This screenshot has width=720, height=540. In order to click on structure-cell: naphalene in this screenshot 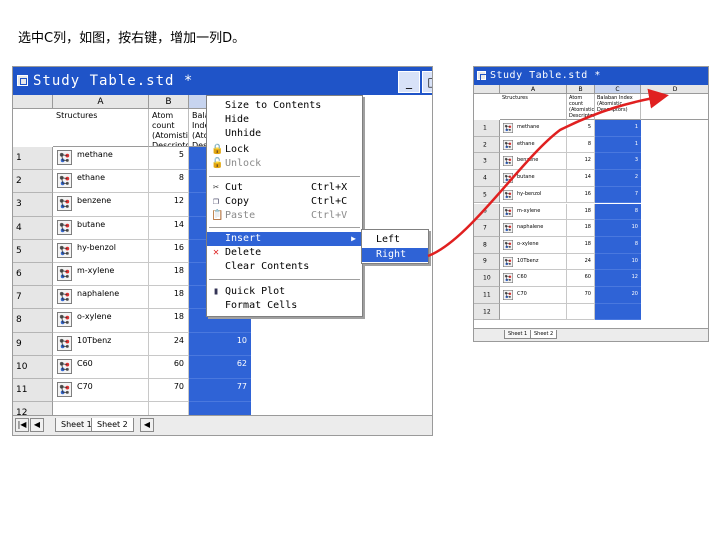, I will do `click(101, 298)`.